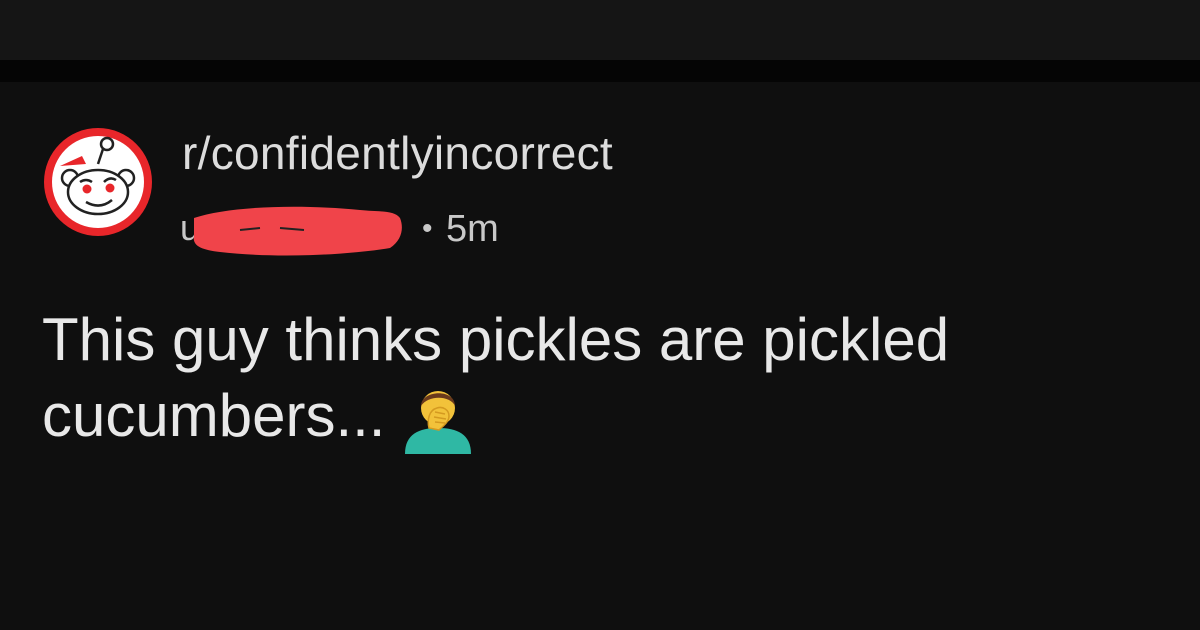 The image size is (1200, 630). Describe the element at coordinates (600, 30) in the screenshot. I see `top-bar` at that location.